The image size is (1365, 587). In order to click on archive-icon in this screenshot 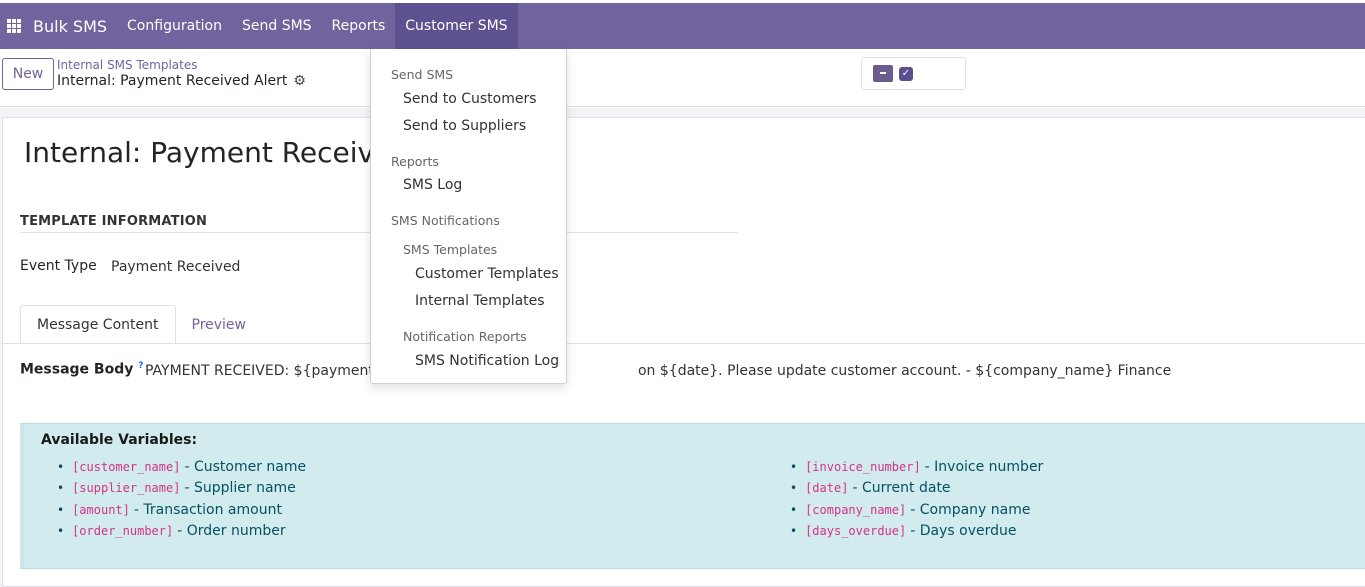, I will do `click(883, 73)`.